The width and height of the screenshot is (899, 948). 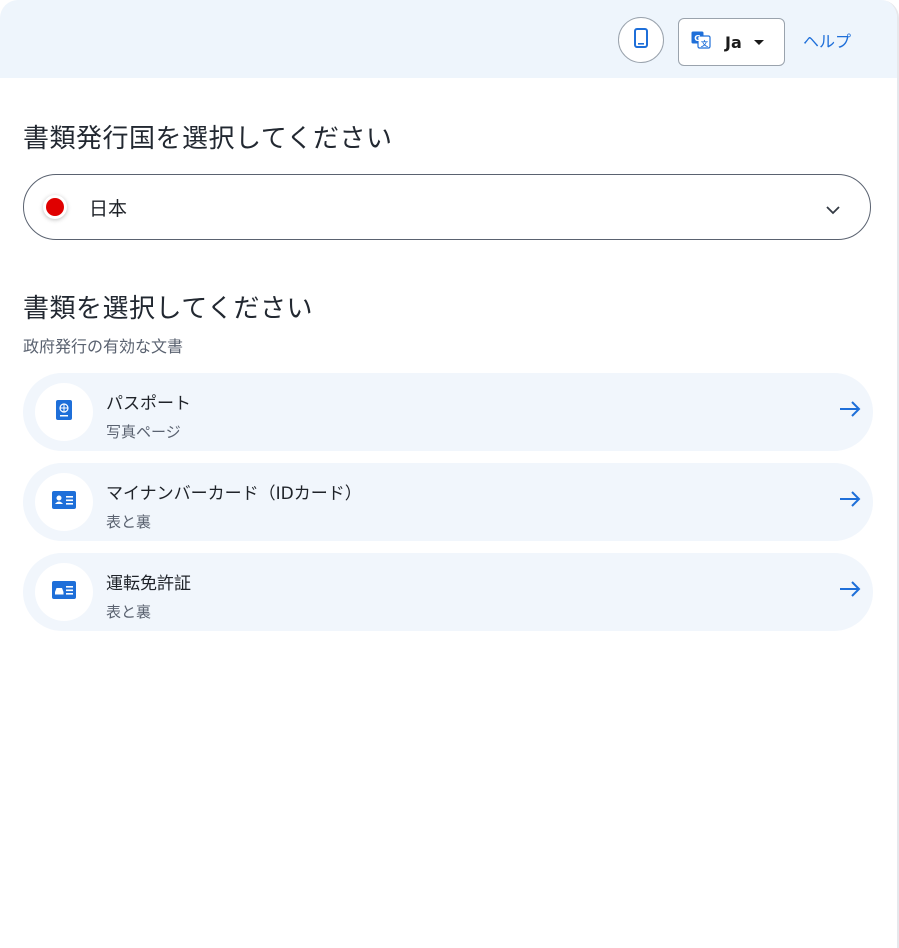 I want to click on id-card-icon, so click(x=64, y=502).